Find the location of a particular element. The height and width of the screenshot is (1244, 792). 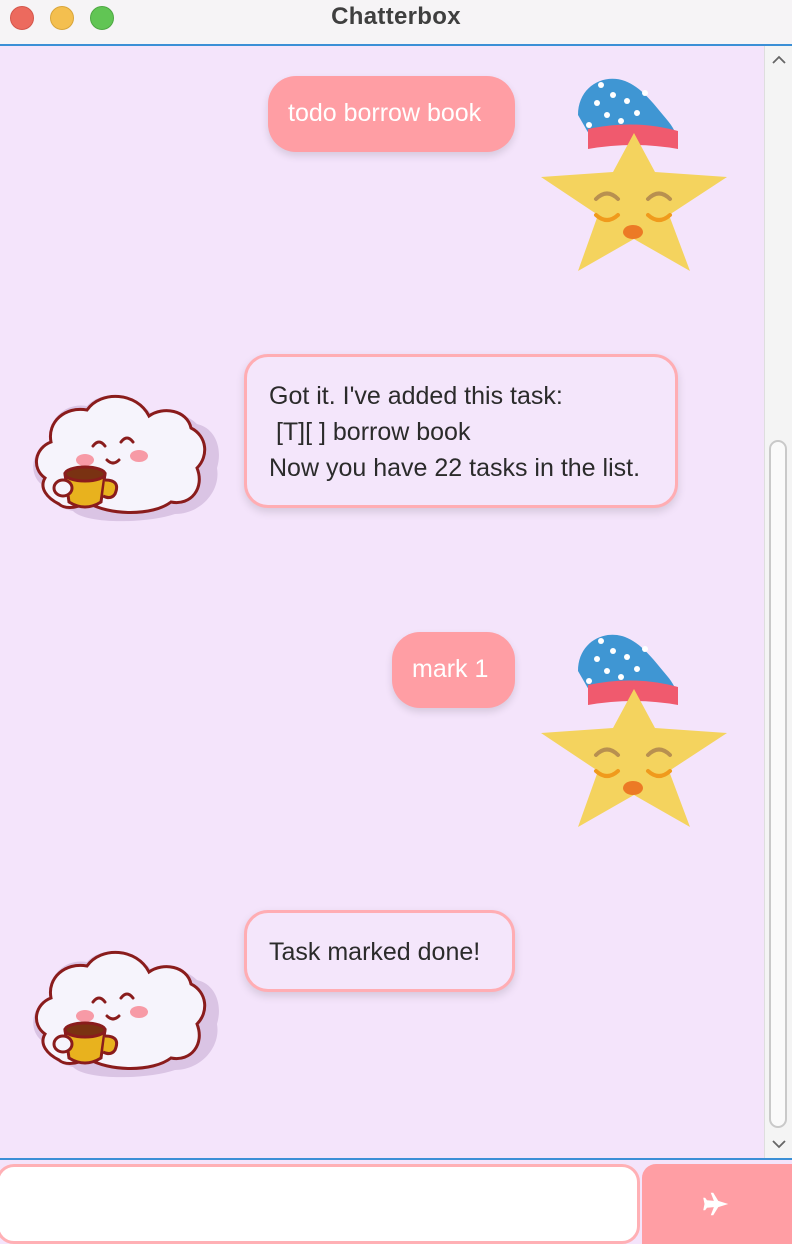

title-bar: Chatterbox is located at coordinates (396, 23).